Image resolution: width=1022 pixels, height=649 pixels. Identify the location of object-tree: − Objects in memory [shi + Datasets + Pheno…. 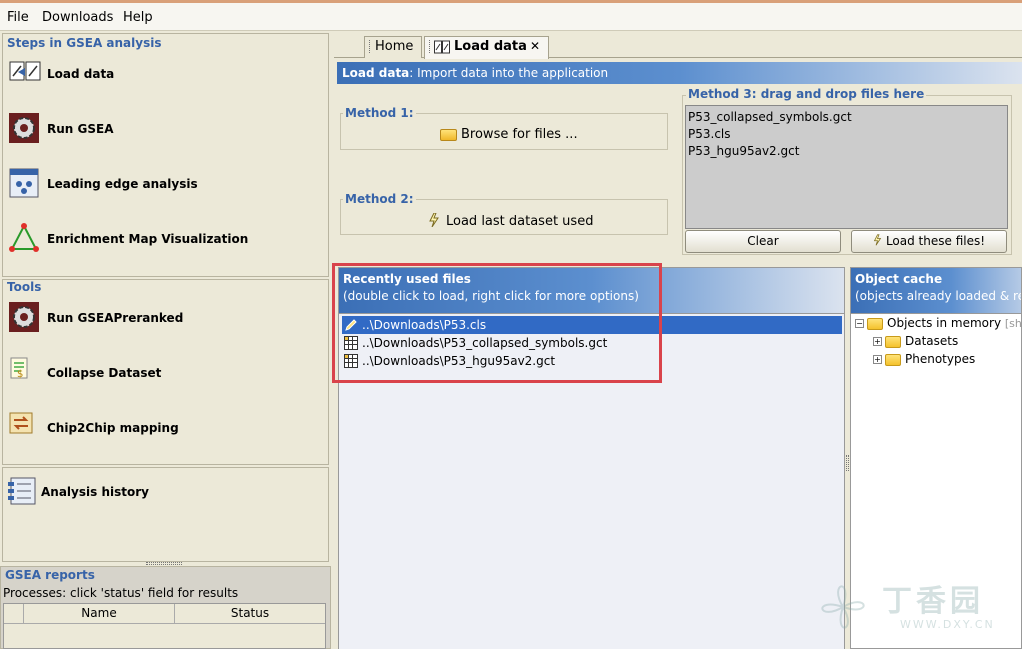
(936, 480).